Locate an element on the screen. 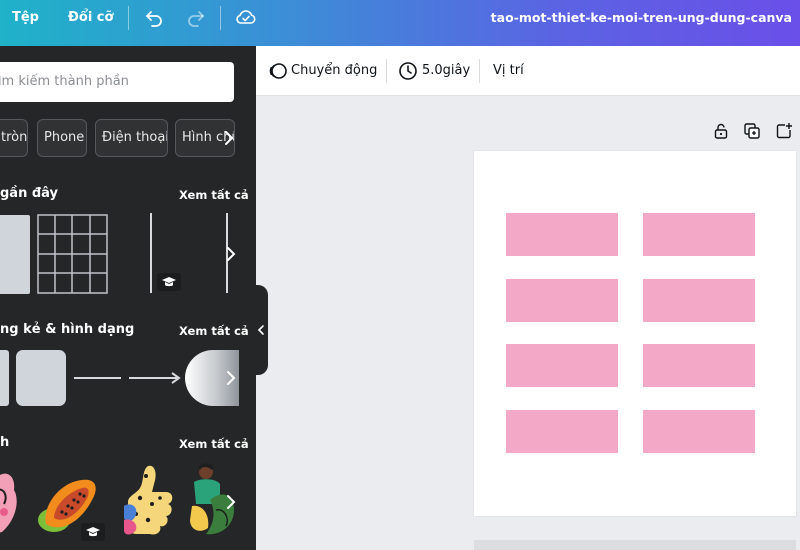 The image size is (800, 550). see-all-lines-shapes: Xem tất cả is located at coordinates (214, 331).